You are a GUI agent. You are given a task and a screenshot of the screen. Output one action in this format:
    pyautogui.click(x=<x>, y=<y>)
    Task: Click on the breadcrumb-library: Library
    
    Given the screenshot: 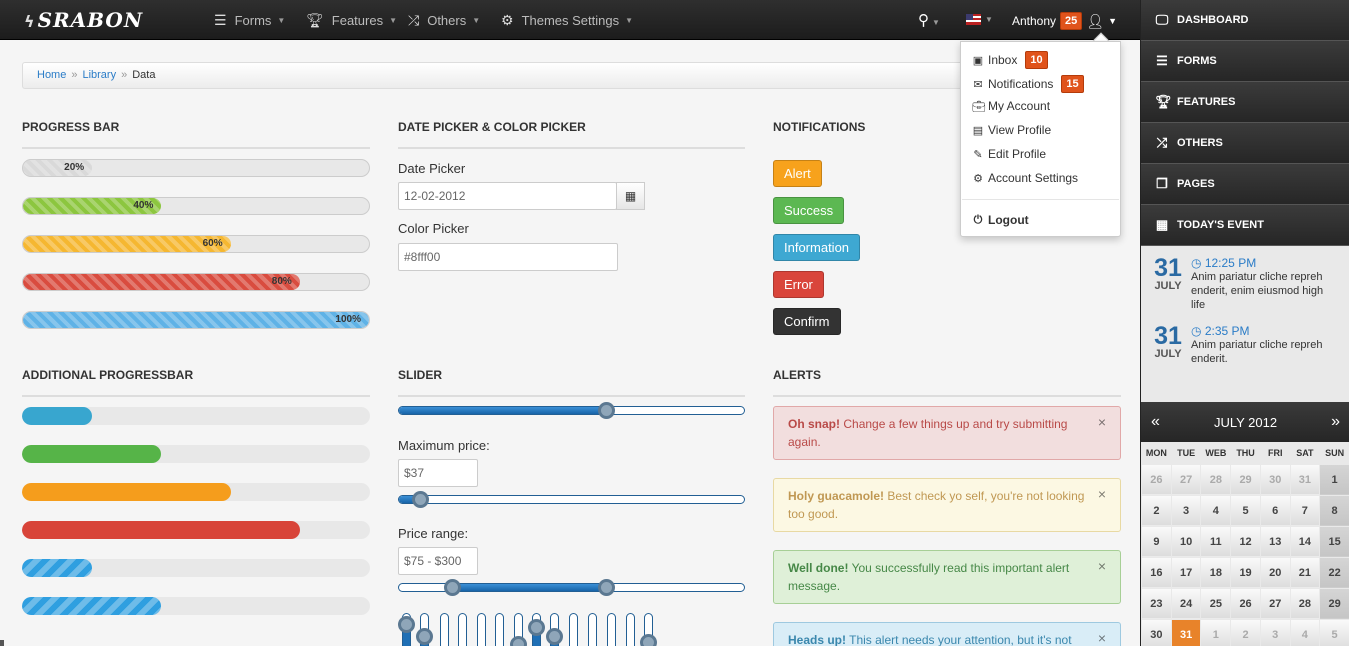 What is the action you would take?
    pyautogui.click(x=99, y=75)
    